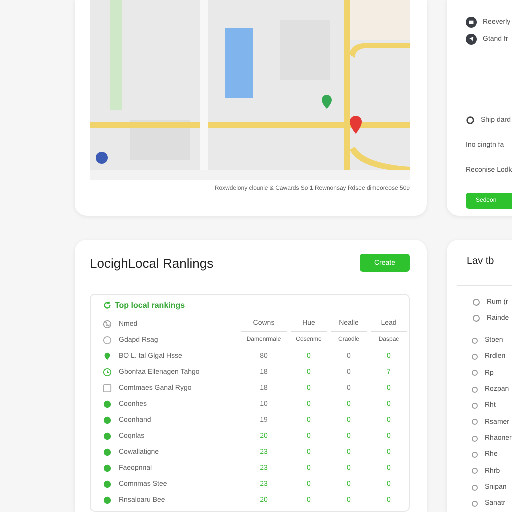  What do you see at coordinates (152, 263) in the screenshot?
I see `section-title: LocighLocal Ranlings` at bounding box center [152, 263].